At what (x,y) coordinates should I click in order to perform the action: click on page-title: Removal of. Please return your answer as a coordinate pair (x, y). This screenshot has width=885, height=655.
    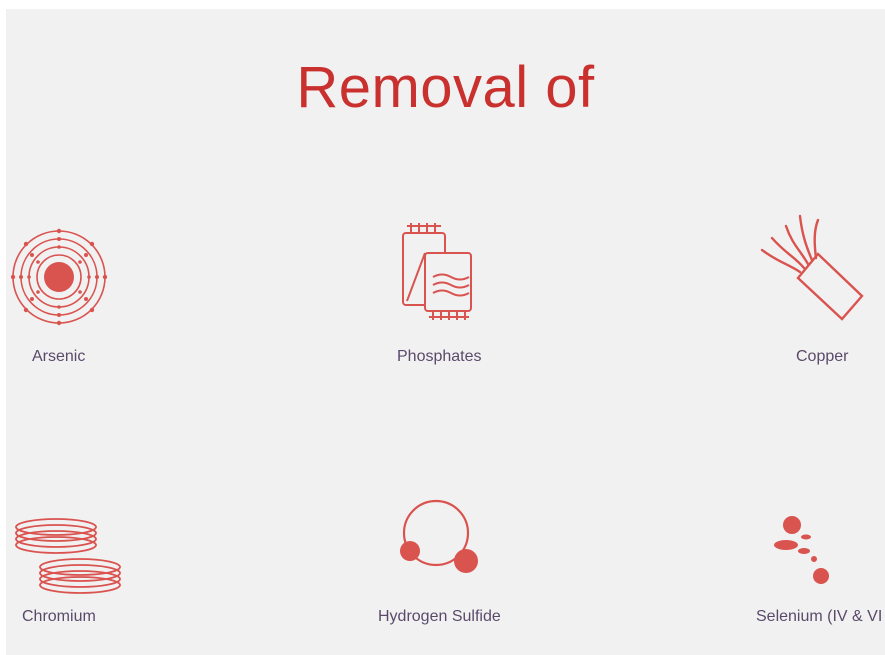
    Looking at the image, I should click on (445, 87).